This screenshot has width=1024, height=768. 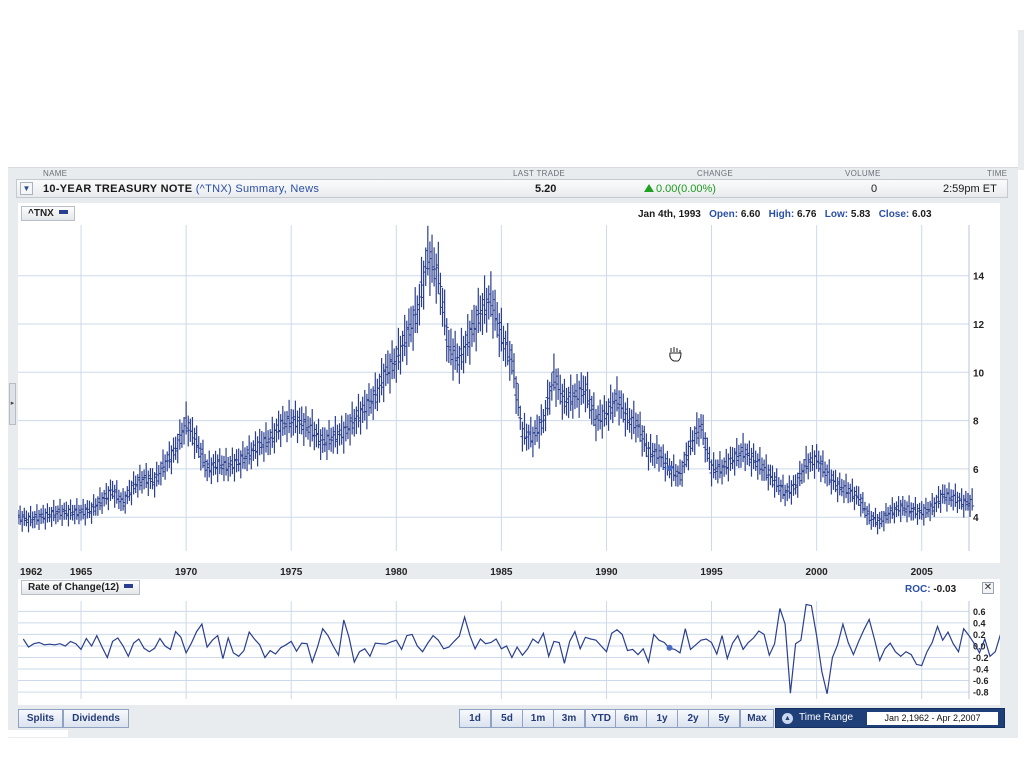 I want to click on range-button-ytd: YTD, so click(x=601, y=718).